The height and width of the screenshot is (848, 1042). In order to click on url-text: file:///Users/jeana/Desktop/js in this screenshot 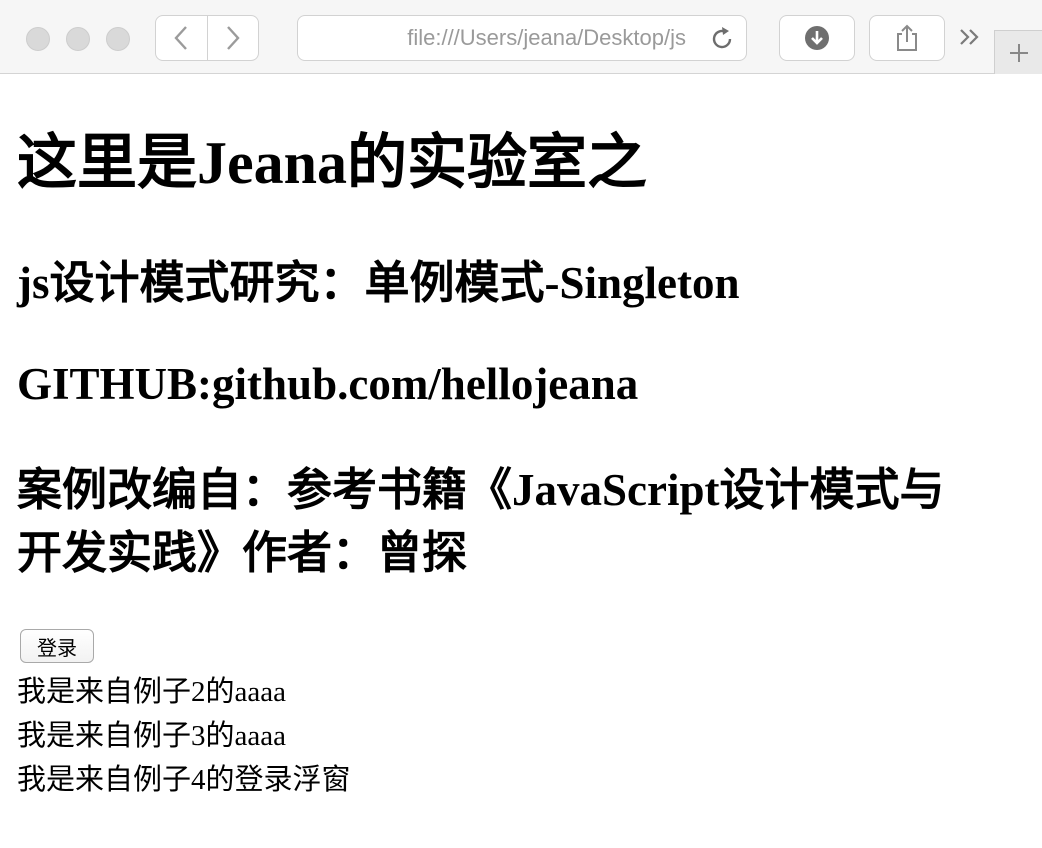, I will do `click(546, 37)`.